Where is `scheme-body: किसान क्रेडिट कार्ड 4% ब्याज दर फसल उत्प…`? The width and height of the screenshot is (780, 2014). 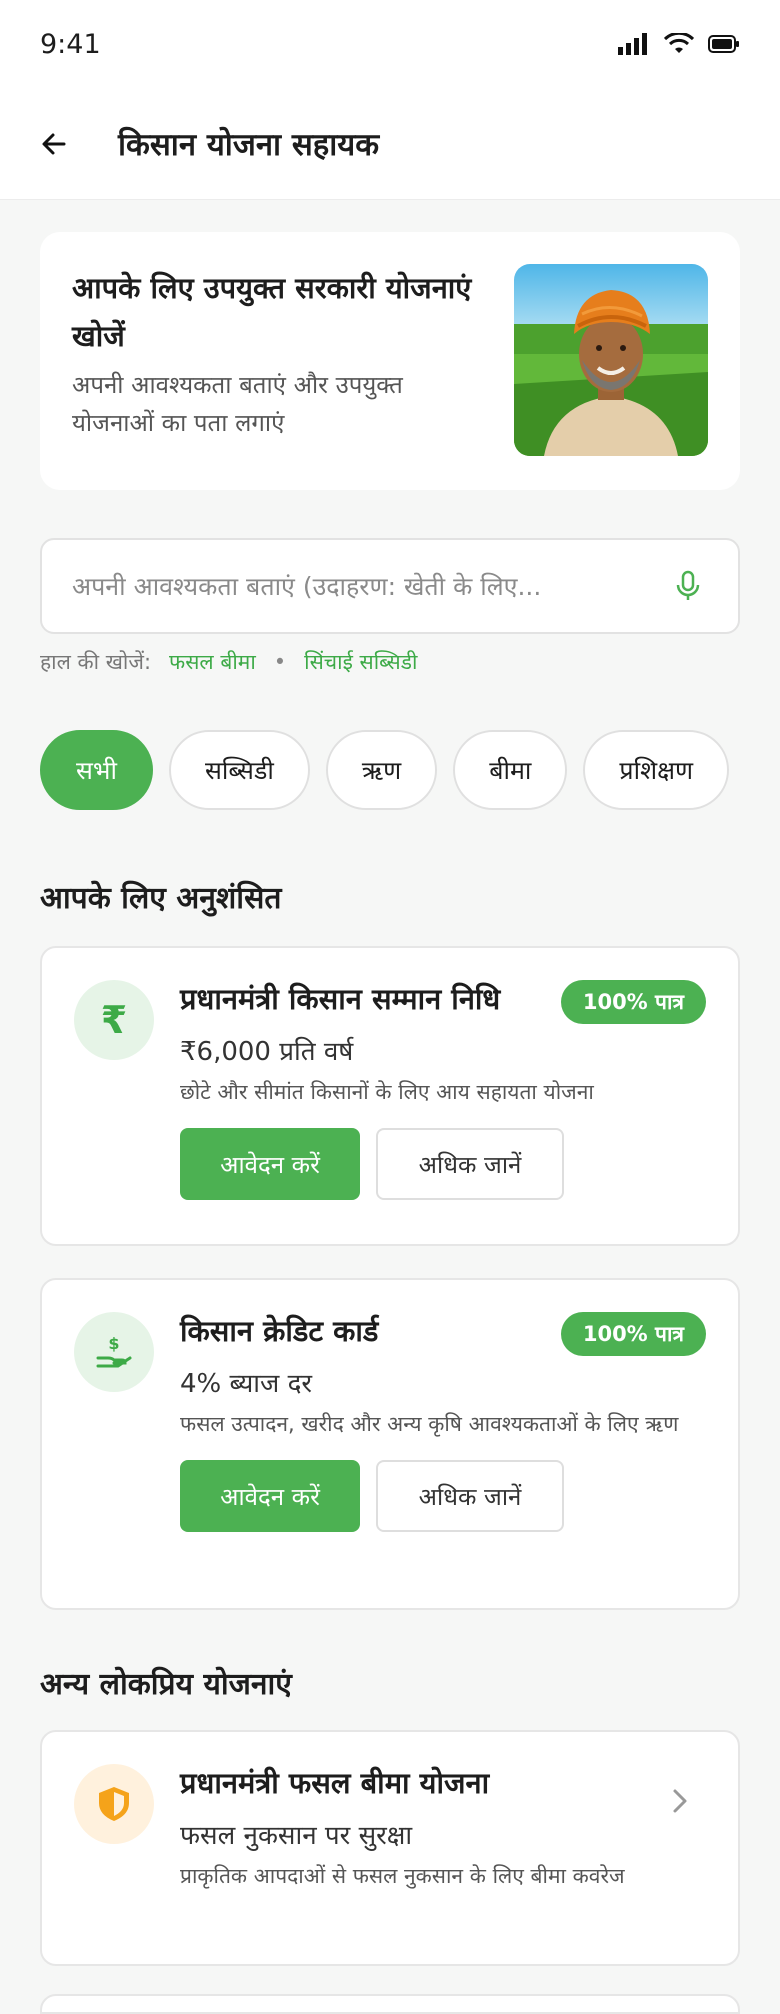
scheme-body: किसान क्रेडिट कार्ड 4% ब्याज दर फसल उत्प… is located at coordinates (443, 1421).